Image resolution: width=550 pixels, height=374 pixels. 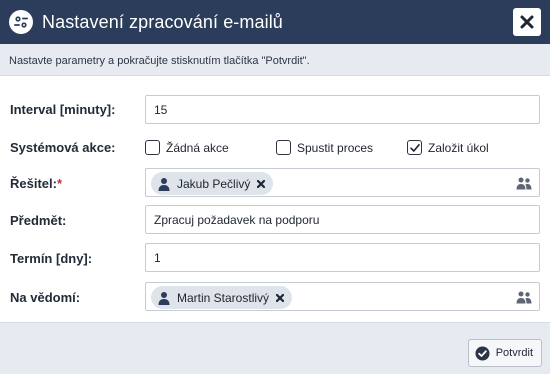 I want to click on subject-value: Zpracuj požadavek na podporu, so click(x=237, y=220).